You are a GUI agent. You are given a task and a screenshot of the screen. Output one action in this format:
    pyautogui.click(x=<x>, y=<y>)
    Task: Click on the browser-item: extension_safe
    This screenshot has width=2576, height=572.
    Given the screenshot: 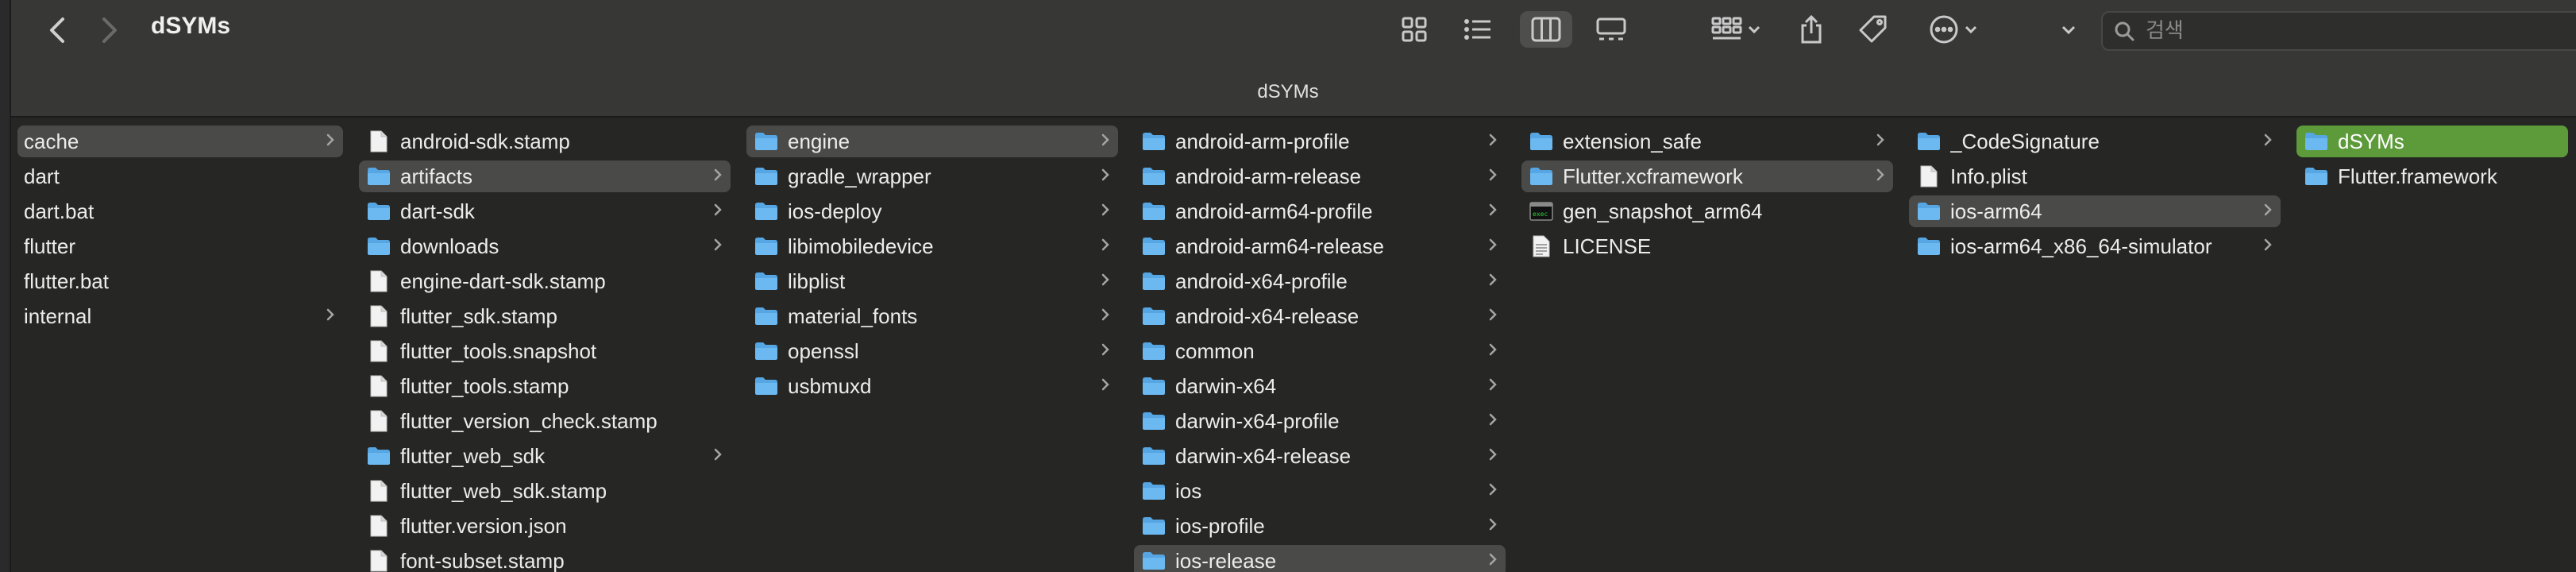 What is the action you would take?
    pyautogui.click(x=1707, y=141)
    